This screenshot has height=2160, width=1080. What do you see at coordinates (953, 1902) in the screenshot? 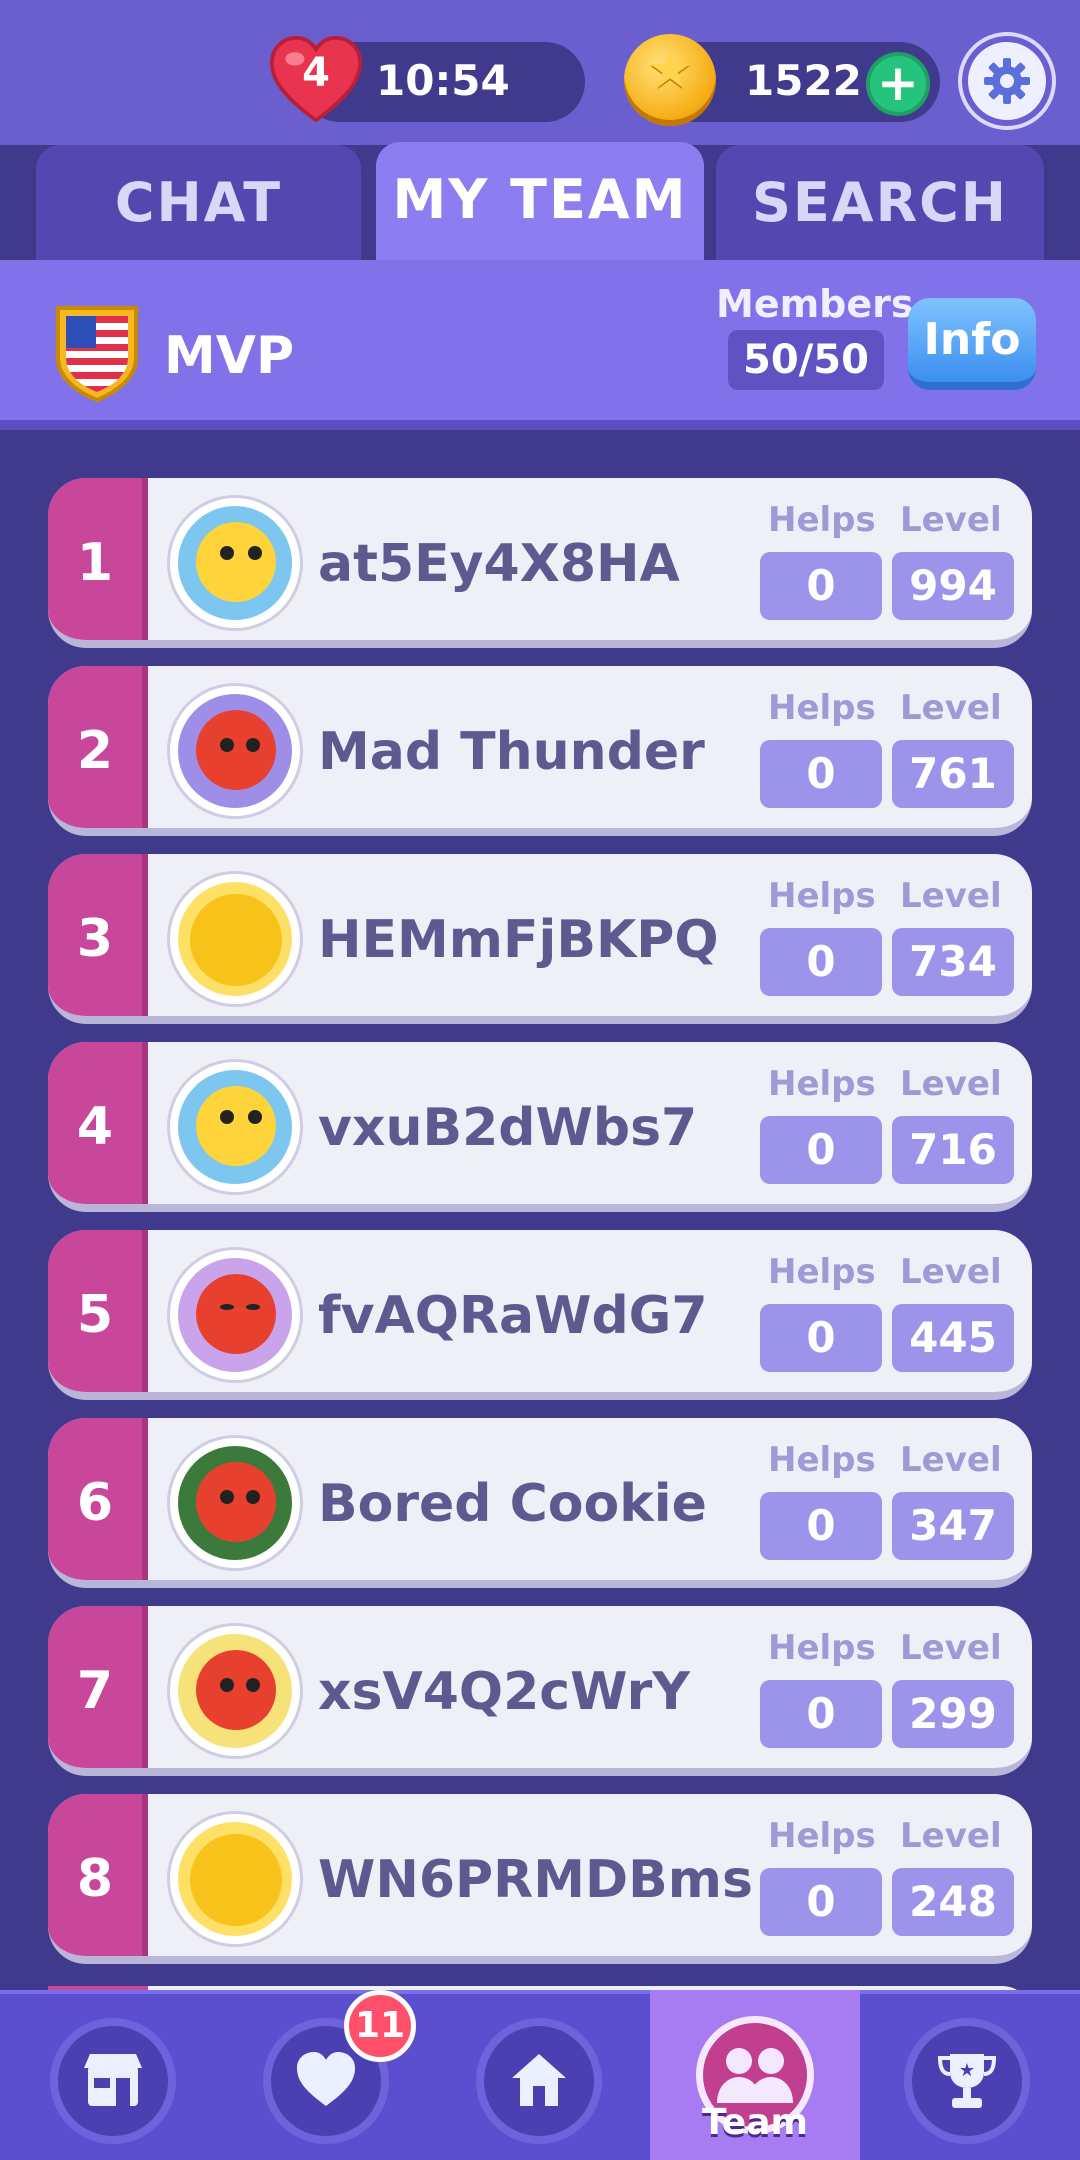
I see `level-value: 248` at bounding box center [953, 1902].